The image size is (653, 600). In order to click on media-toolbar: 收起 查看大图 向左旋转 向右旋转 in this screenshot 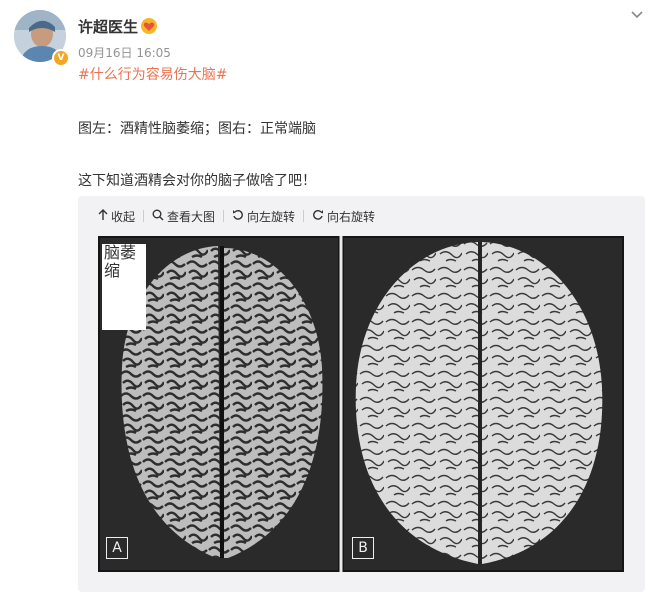, I will do `click(236, 216)`.